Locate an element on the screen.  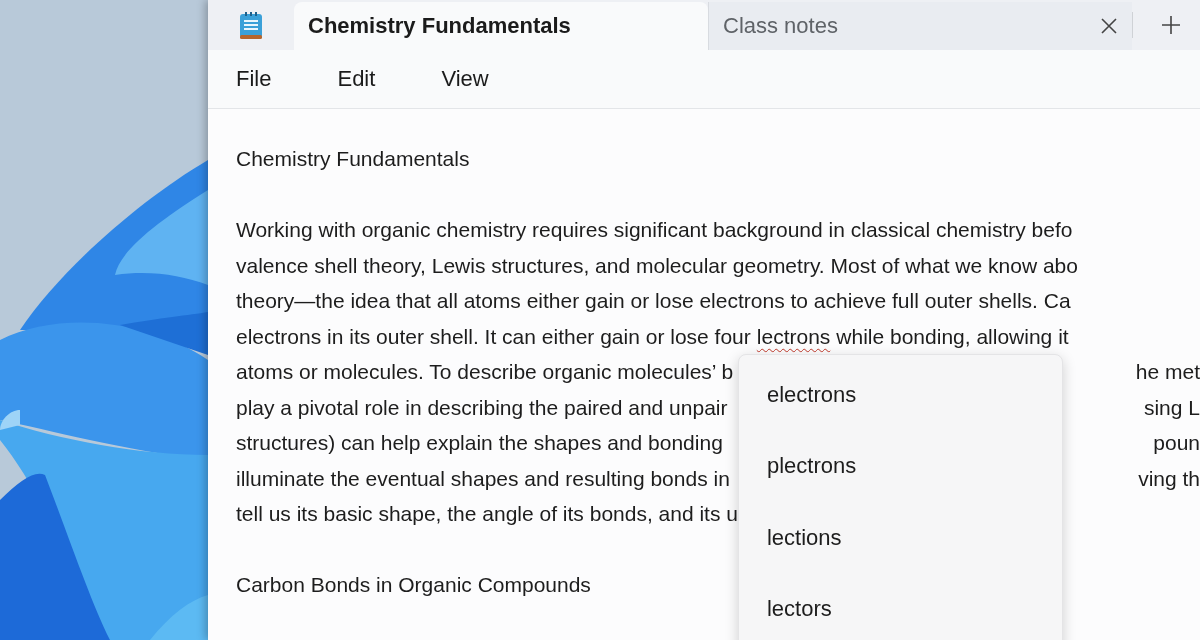
tab-title: Chemistry Fundamentals is located at coordinates (439, 26).